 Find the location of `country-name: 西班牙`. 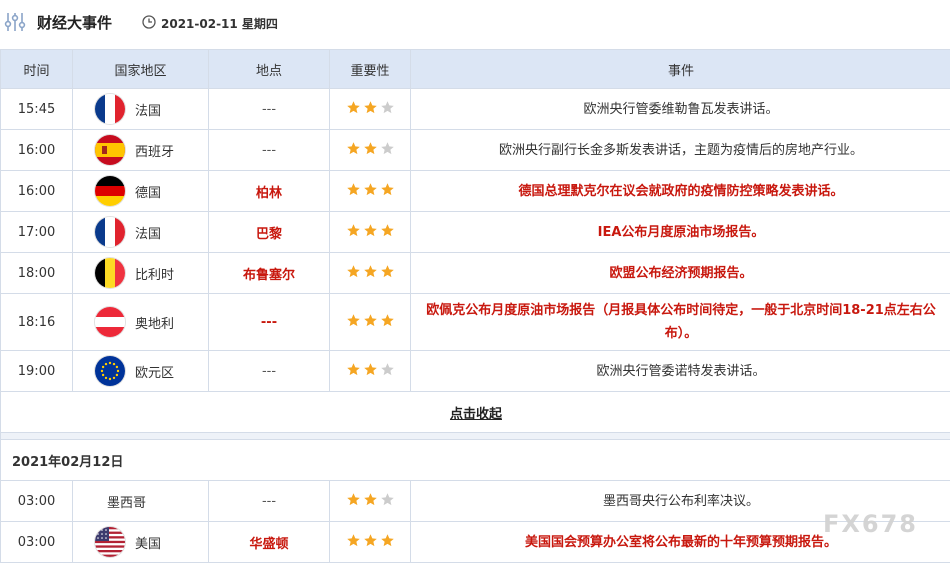

country-name: 西班牙 is located at coordinates (154, 150).